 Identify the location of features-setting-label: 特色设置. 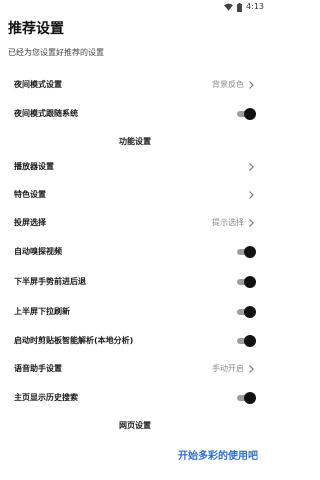
(30, 194).